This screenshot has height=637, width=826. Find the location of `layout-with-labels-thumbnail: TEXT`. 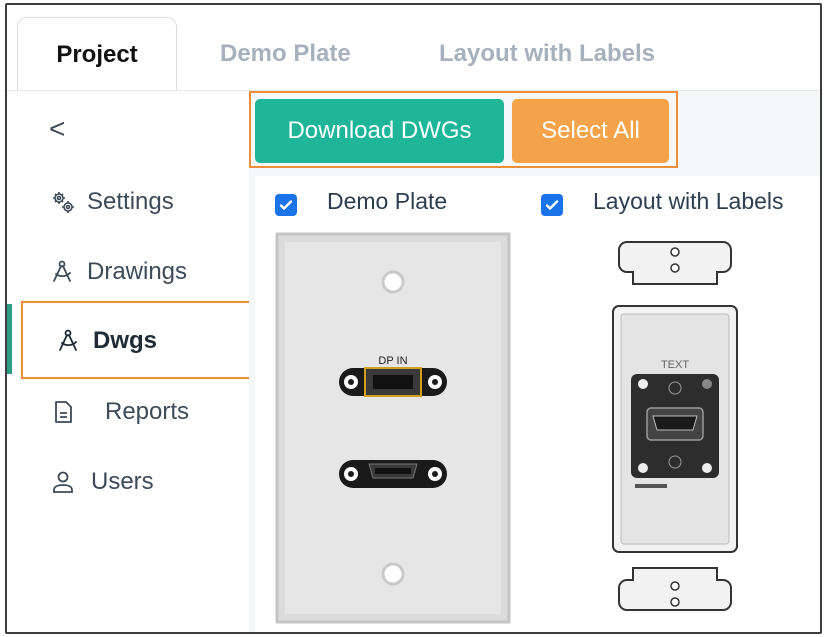

layout-with-labels-thumbnail: TEXT is located at coordinates (675, 426).